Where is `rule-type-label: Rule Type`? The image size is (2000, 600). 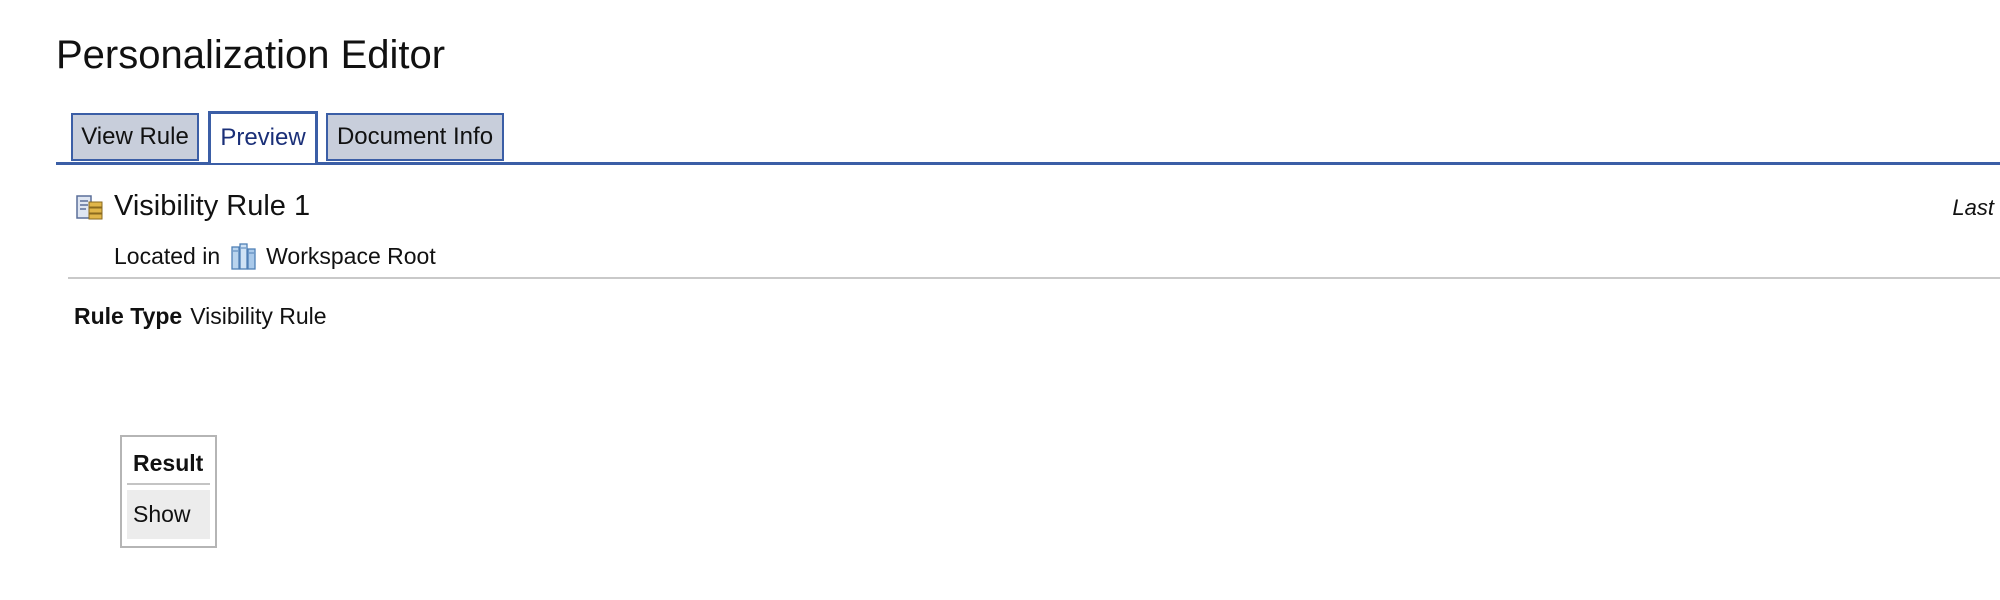
rule-type-label: Rule Type is located at coordinates (128, 316).